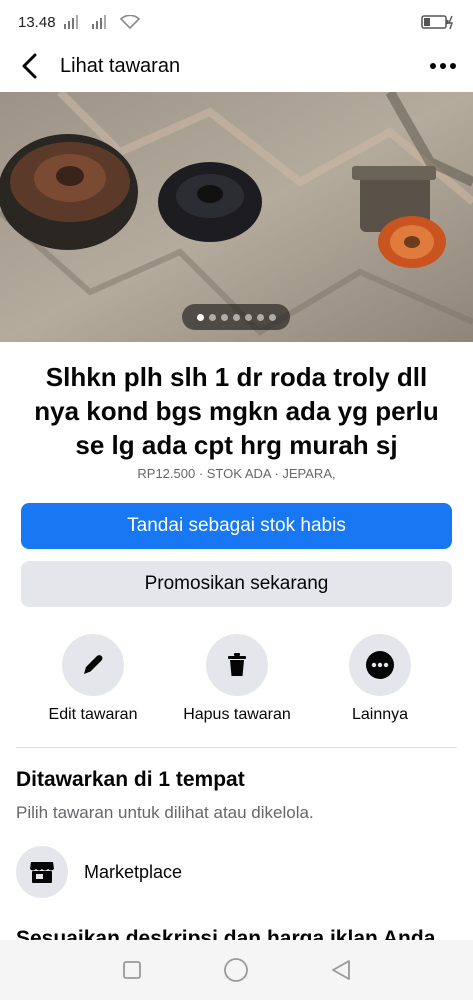  Describe the element at coordinates (133, 871) in the screenshot. I see `marketplace-label: Marketplace` at that location.